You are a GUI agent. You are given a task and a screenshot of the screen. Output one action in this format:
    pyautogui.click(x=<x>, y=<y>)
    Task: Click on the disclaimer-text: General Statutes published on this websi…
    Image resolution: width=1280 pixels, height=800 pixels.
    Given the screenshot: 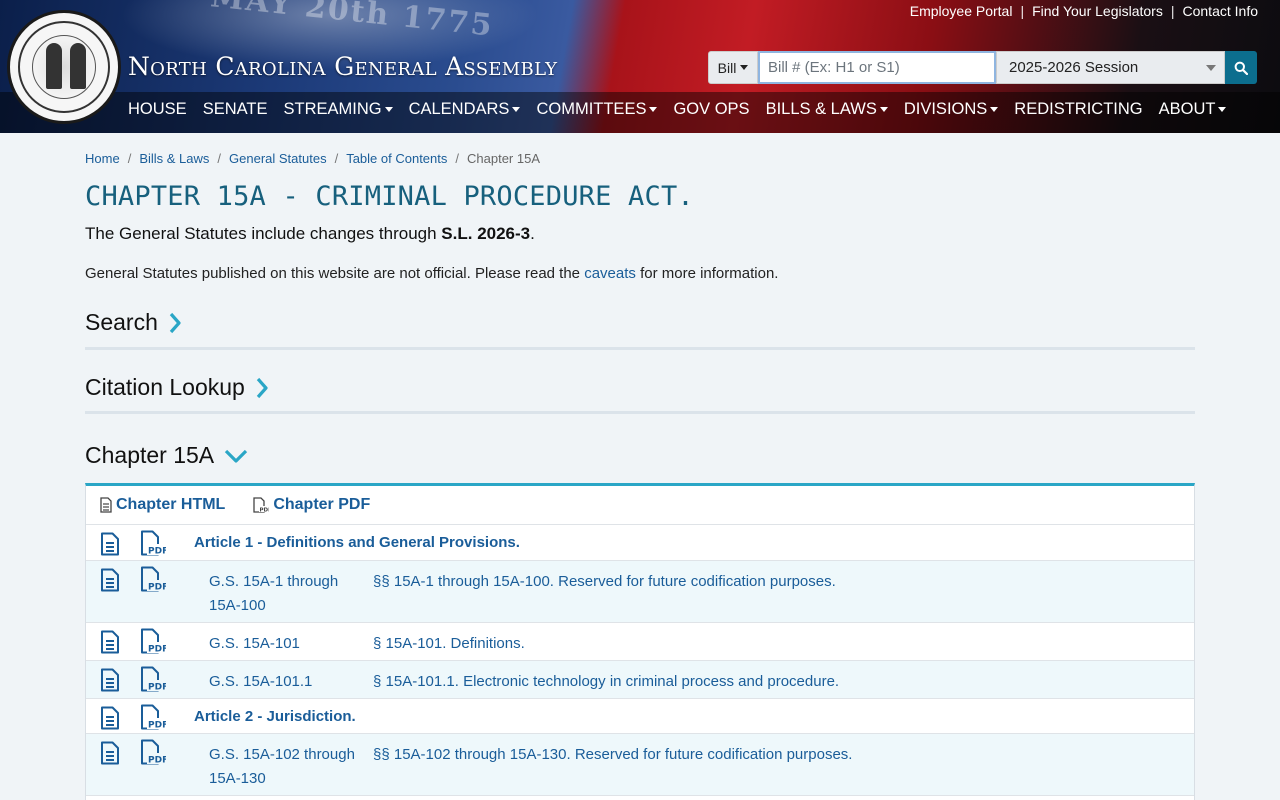 What is the action you would take?
    pyautogui.click(x=431, y=273)
    